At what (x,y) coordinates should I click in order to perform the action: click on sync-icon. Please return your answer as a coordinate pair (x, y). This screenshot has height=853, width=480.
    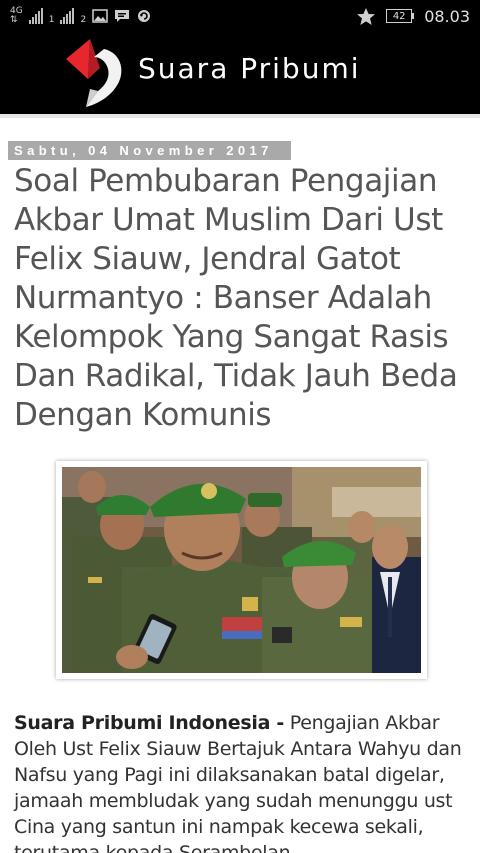
    Looking at the image, I should click on (144, 16).